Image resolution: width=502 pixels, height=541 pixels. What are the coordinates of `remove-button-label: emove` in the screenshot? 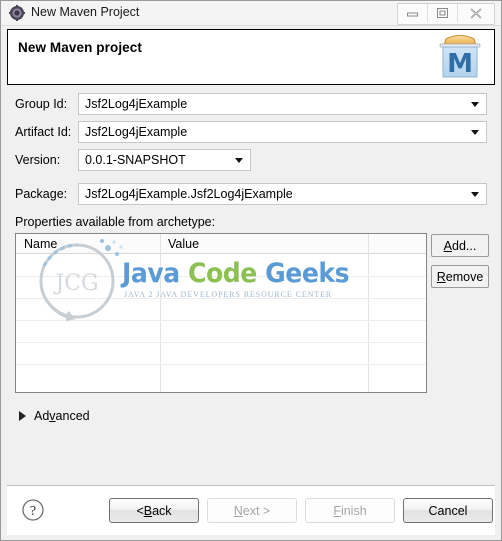 It's located at (464, 276).